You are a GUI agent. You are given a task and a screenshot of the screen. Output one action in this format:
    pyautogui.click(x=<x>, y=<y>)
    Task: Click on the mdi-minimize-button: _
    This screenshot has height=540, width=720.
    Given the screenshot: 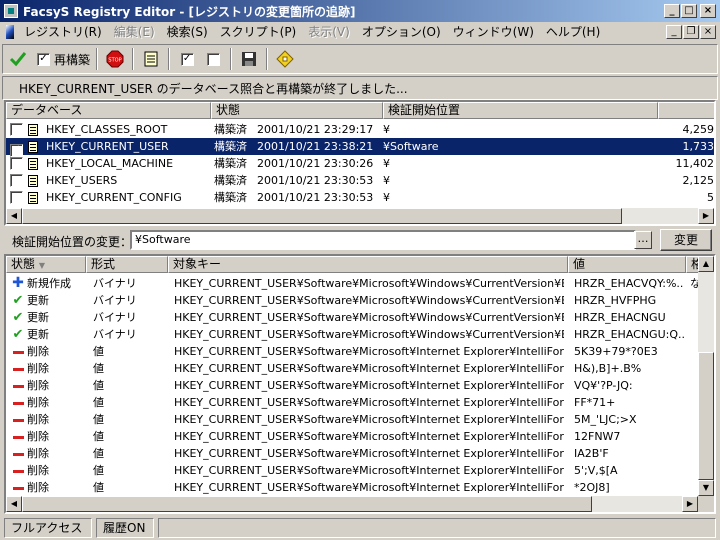 What is the action you would take?
    pyautogui.click(x=674, y=32)
    